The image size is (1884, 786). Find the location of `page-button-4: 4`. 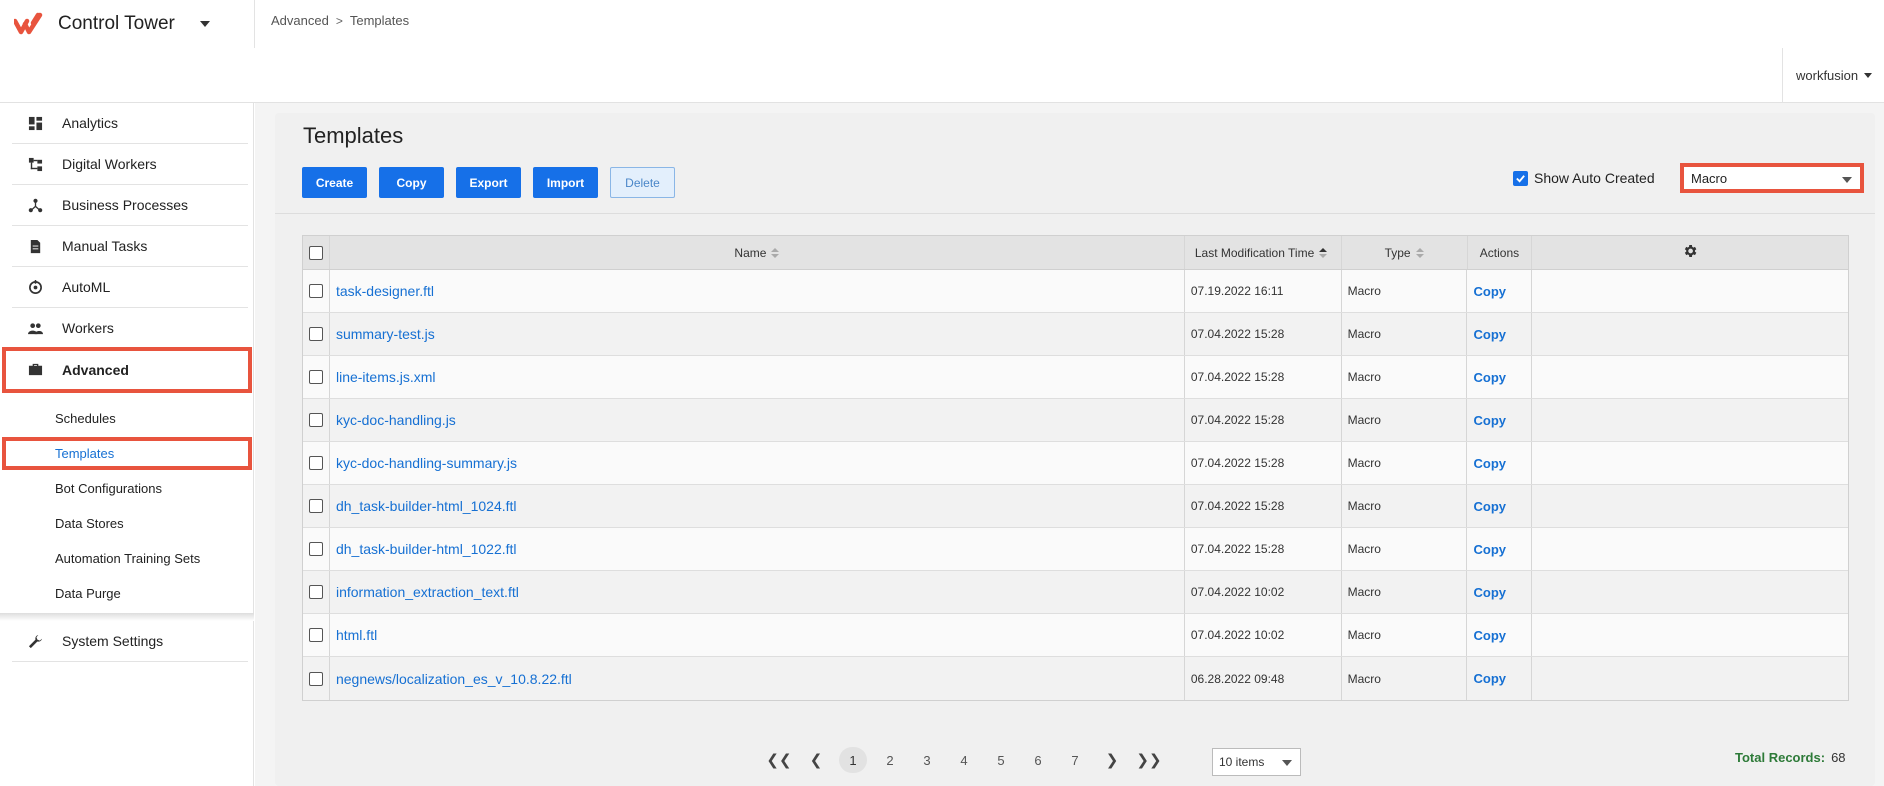

page-button-4: 4 is located at coordinates (964, 760).